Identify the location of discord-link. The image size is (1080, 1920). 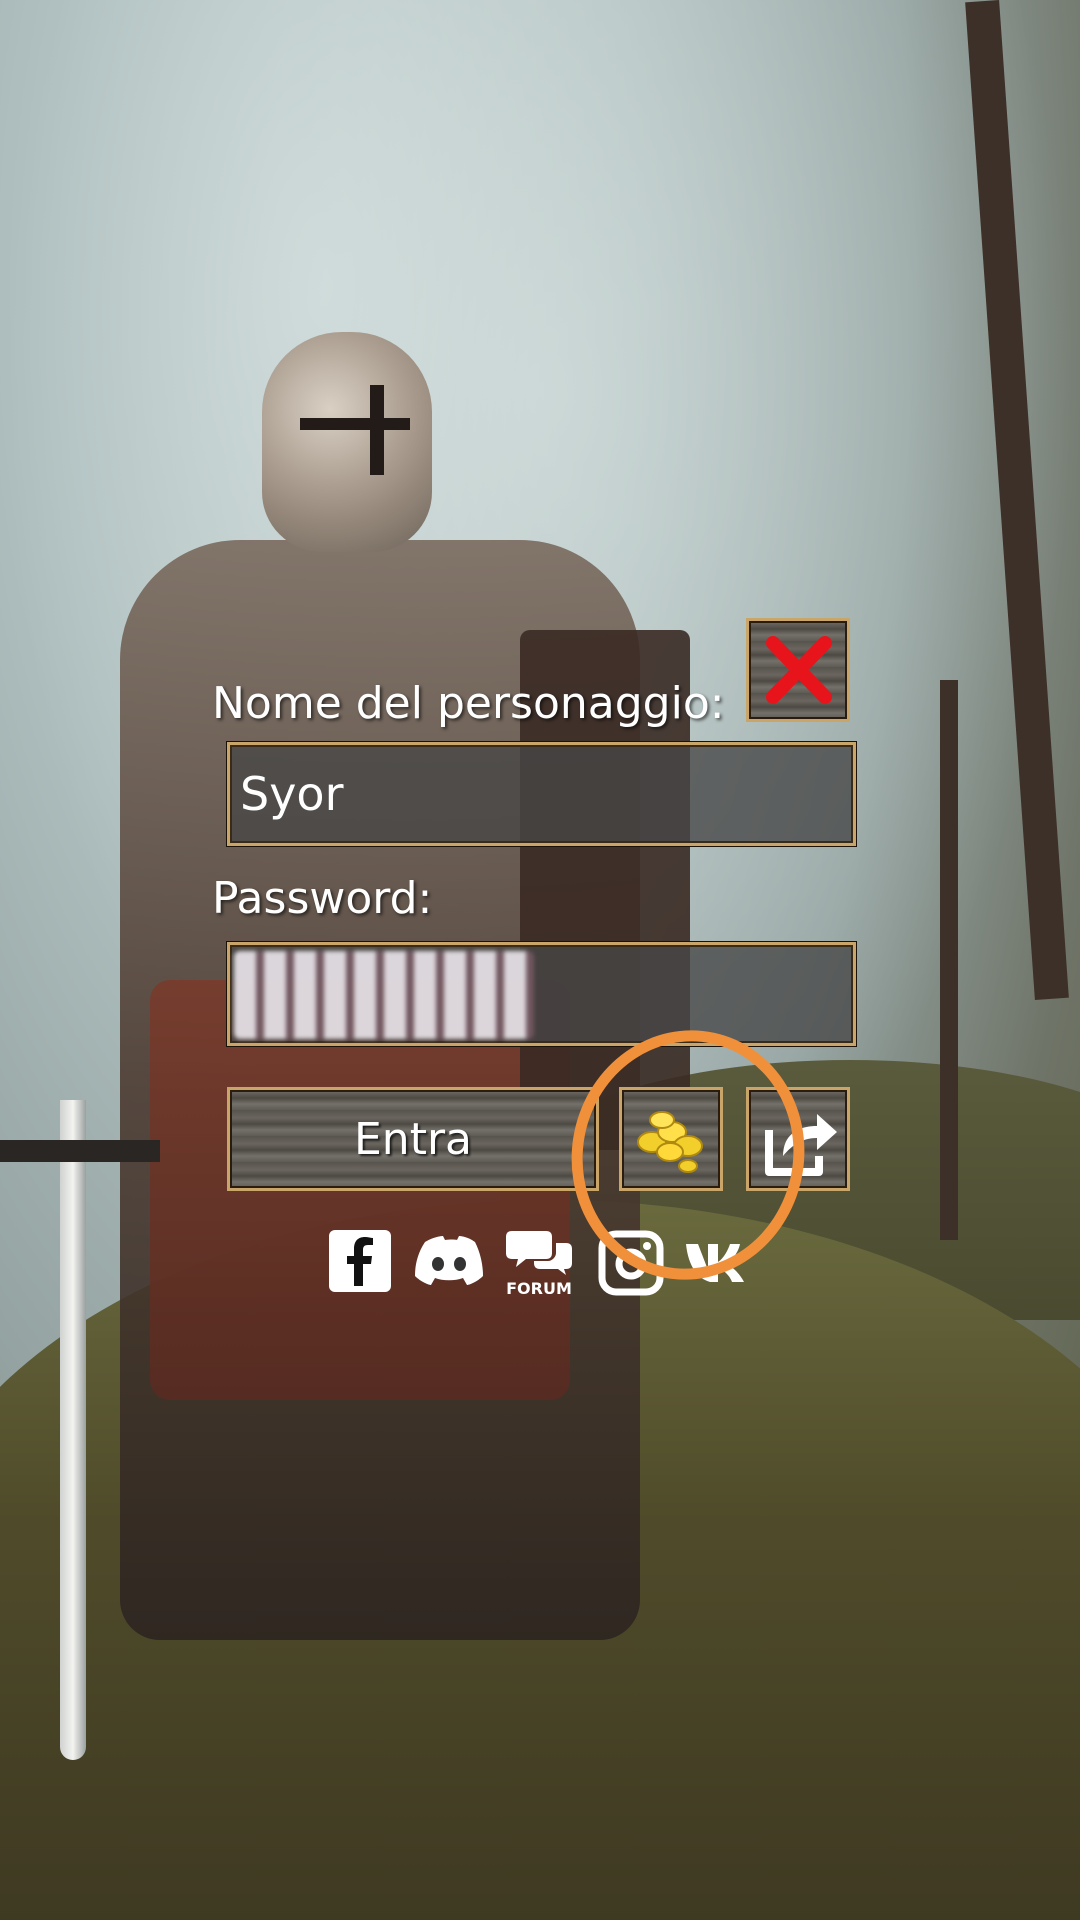
(449, 1261).